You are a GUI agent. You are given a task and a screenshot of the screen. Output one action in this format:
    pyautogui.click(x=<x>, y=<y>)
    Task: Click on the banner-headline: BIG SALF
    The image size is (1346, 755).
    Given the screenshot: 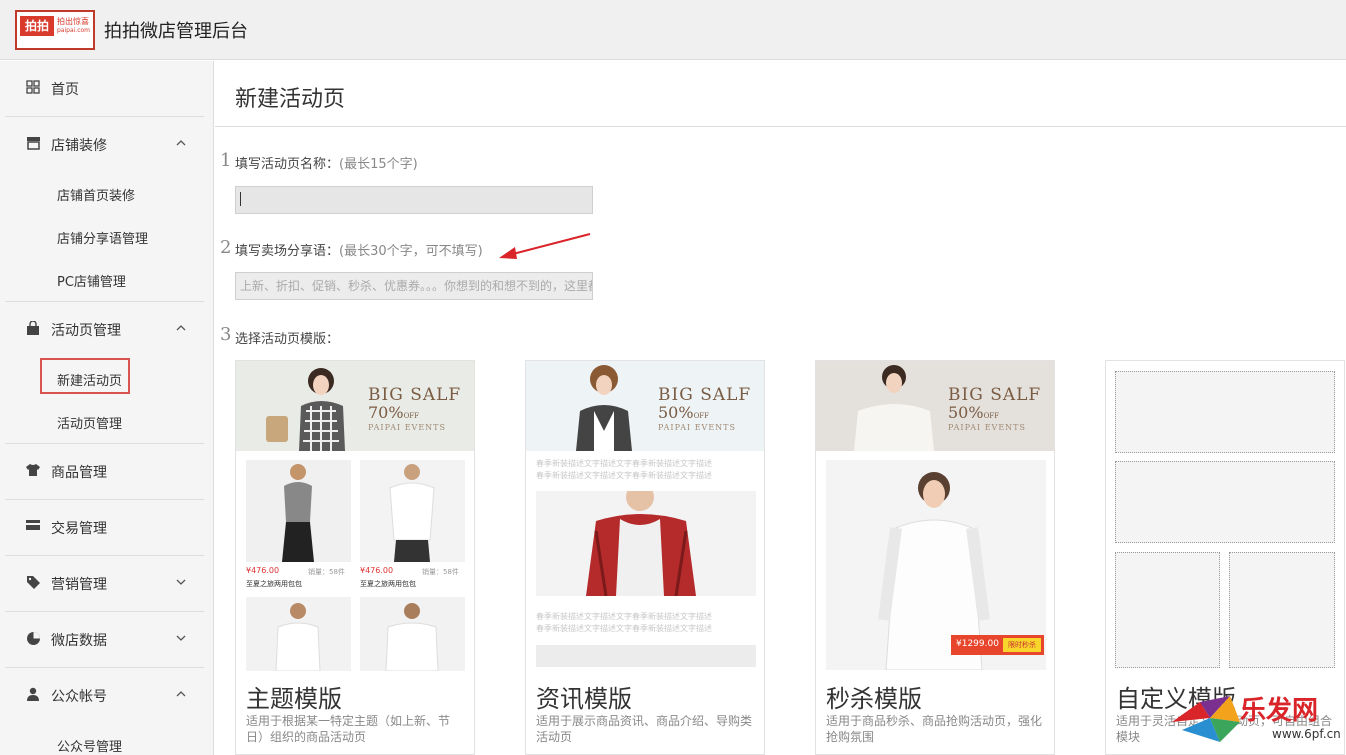 What is the action you would take?
    pyautogui.click(x=705, y=395)
    